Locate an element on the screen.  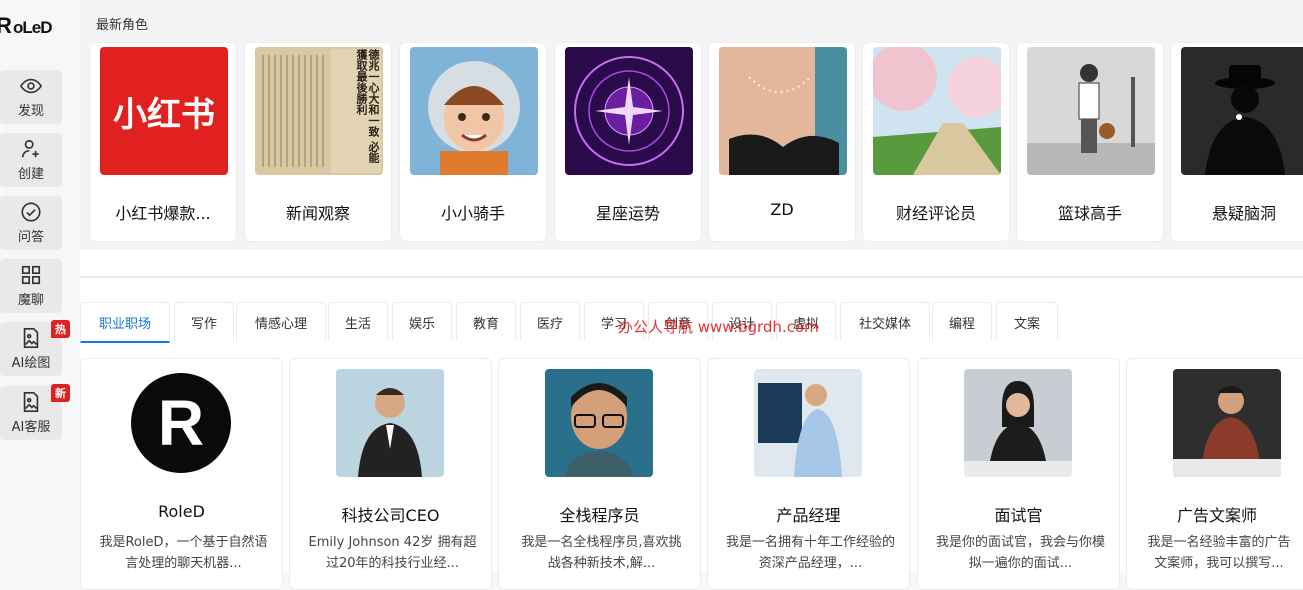
section-title: 最新角色 is located at coordinates (122, 25).